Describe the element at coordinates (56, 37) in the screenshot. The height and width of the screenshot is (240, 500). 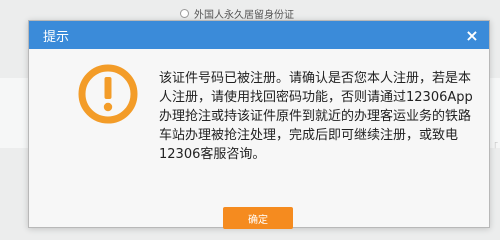
I see `dialog-title: 提示` at that location.